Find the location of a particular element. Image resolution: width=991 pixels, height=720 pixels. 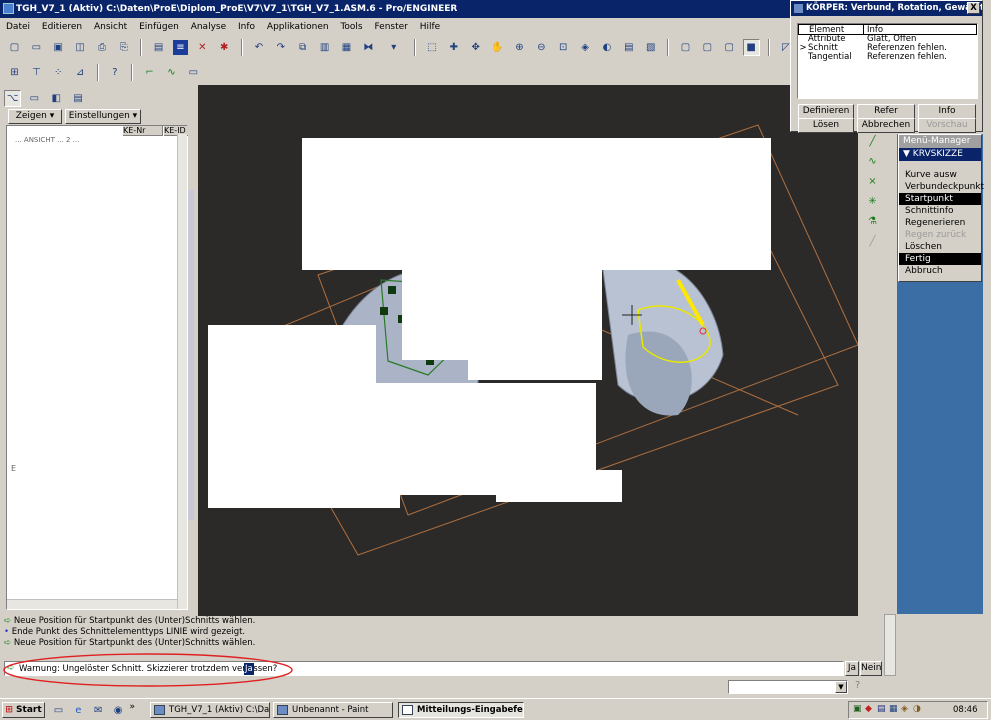

menu-datei: Datei is located at coordinates (18, 27).